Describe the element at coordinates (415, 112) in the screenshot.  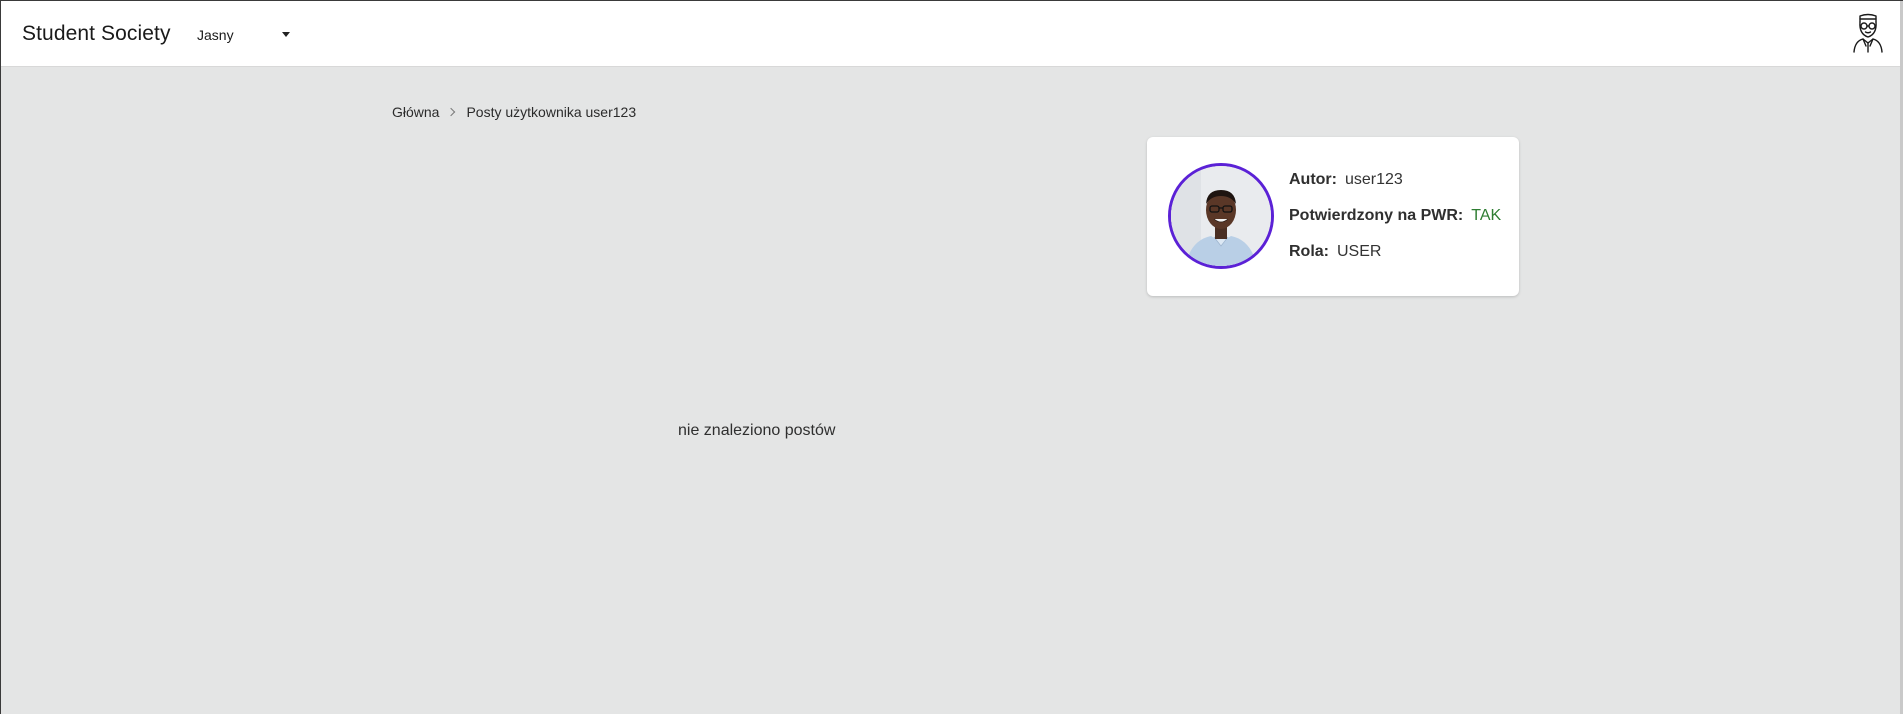
I see `breadcrumb-home-link: Główna` at that location.